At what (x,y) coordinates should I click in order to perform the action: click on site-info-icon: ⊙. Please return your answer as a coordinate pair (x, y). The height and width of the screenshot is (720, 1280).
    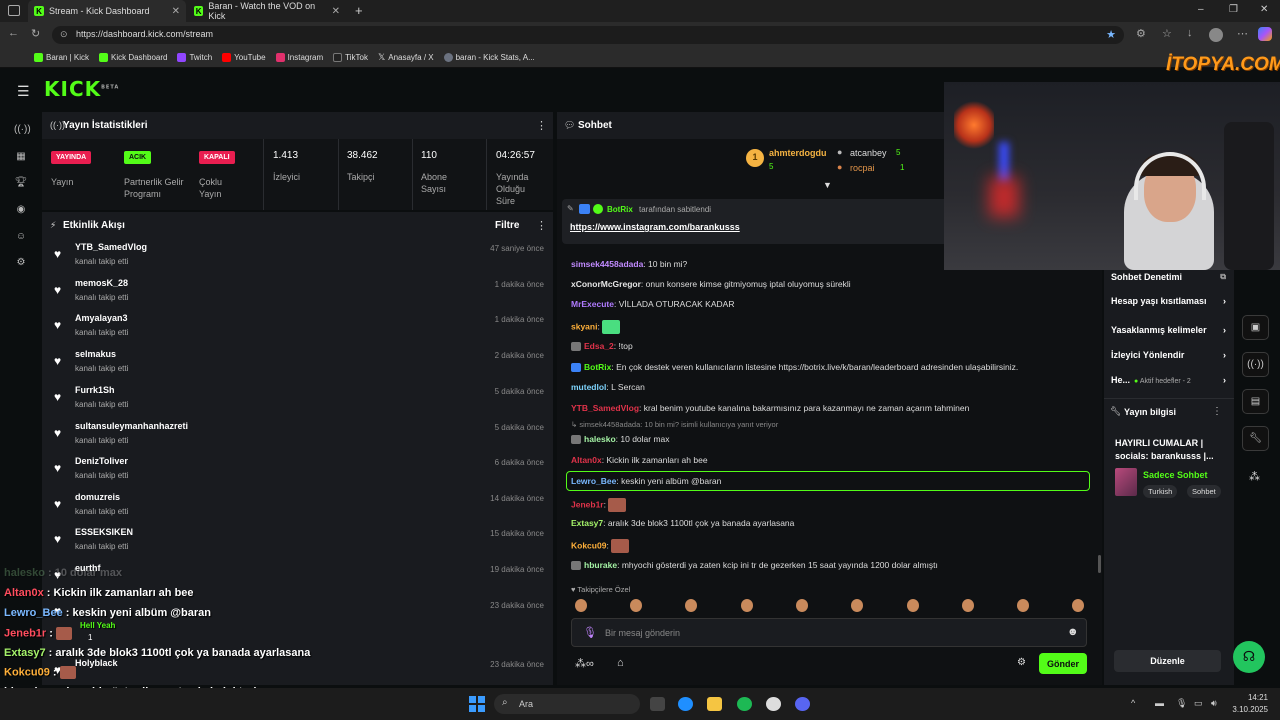
    Looking at the image, I should click on (64, 34).